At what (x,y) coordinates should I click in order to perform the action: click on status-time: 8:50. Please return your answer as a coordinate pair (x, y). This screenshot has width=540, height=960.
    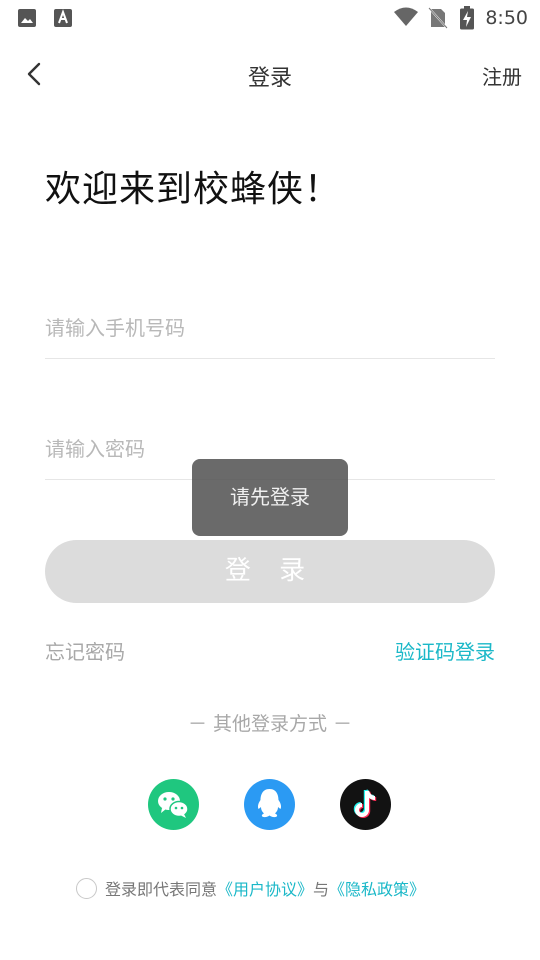
    Looking at the image, I should click on (506, 18).